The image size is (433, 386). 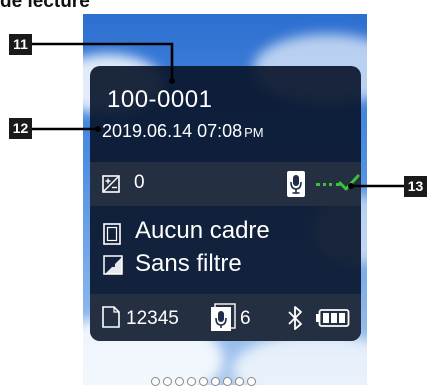 What do you see at coordinates (245, 318) in the screenshot?
I see `voice-memo-count: 6` at bounding box center [245, 318].